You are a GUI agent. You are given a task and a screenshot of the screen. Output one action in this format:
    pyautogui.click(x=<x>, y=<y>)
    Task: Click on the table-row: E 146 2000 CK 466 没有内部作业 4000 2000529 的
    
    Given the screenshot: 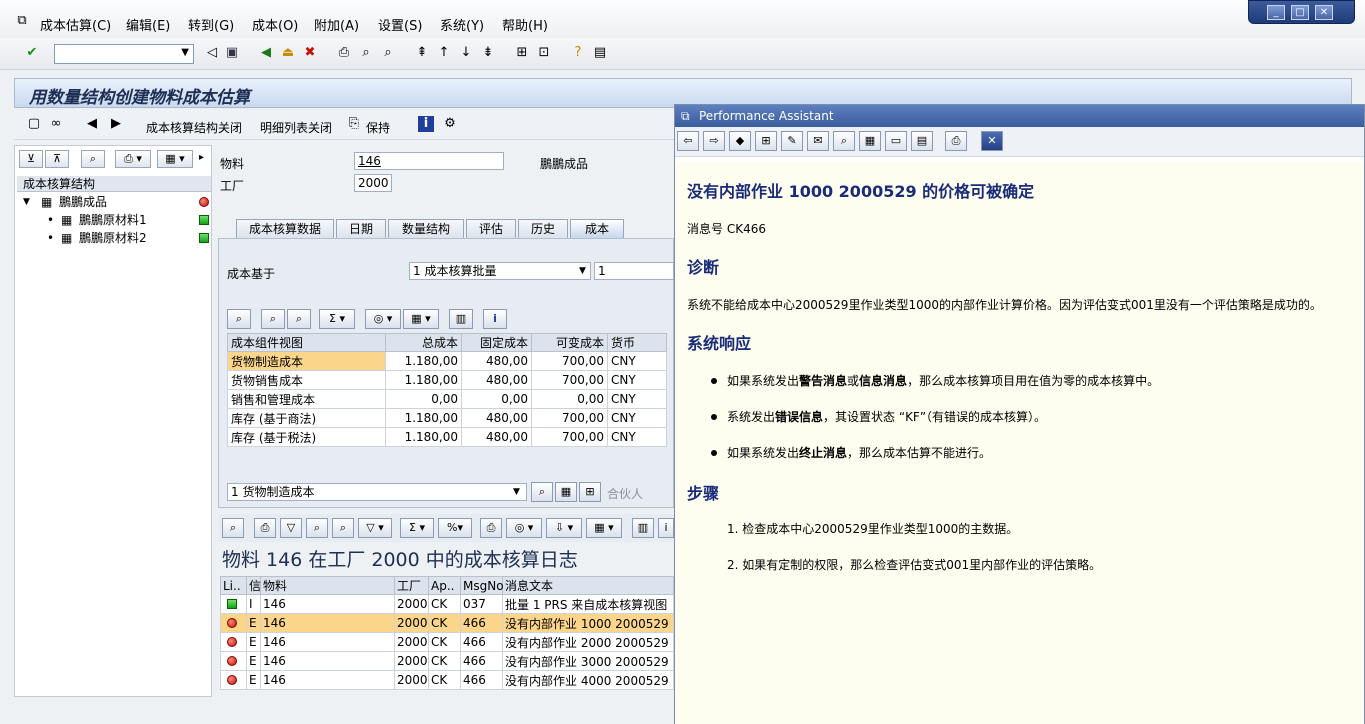 What is the action you would take?
    pyautogui.click(x=447, y=680)
    